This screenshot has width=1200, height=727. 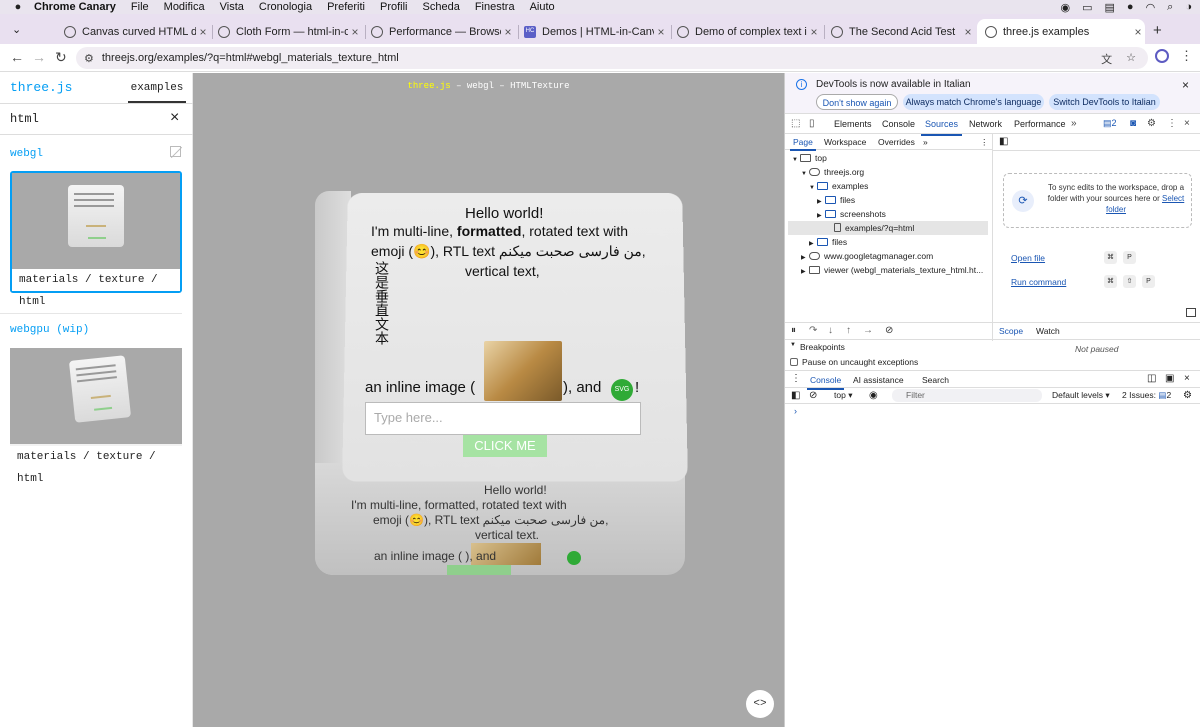 I want to click on threejs-logo: three.js, so click(x=41, y=87).